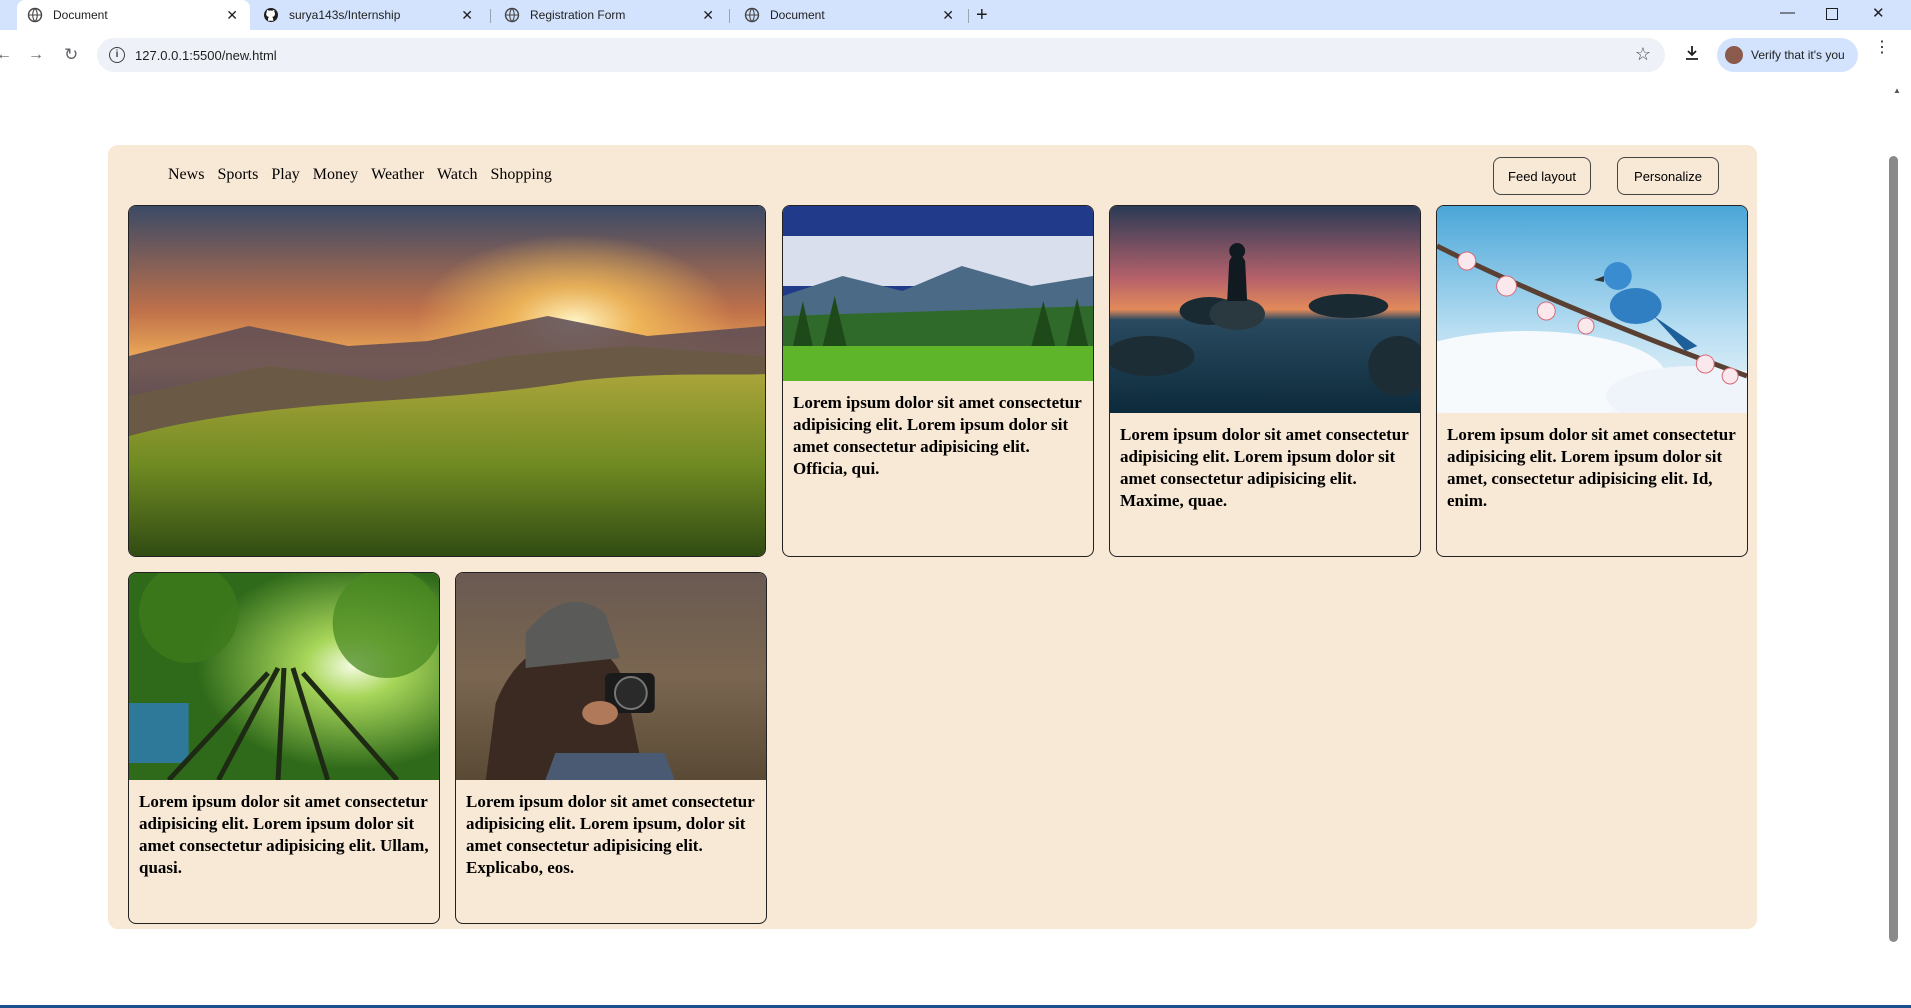  What do you see at coordinates (521, 175) in the screenshot?
I see `nav-shopping: Shopping` at bounding box center [521, 175].